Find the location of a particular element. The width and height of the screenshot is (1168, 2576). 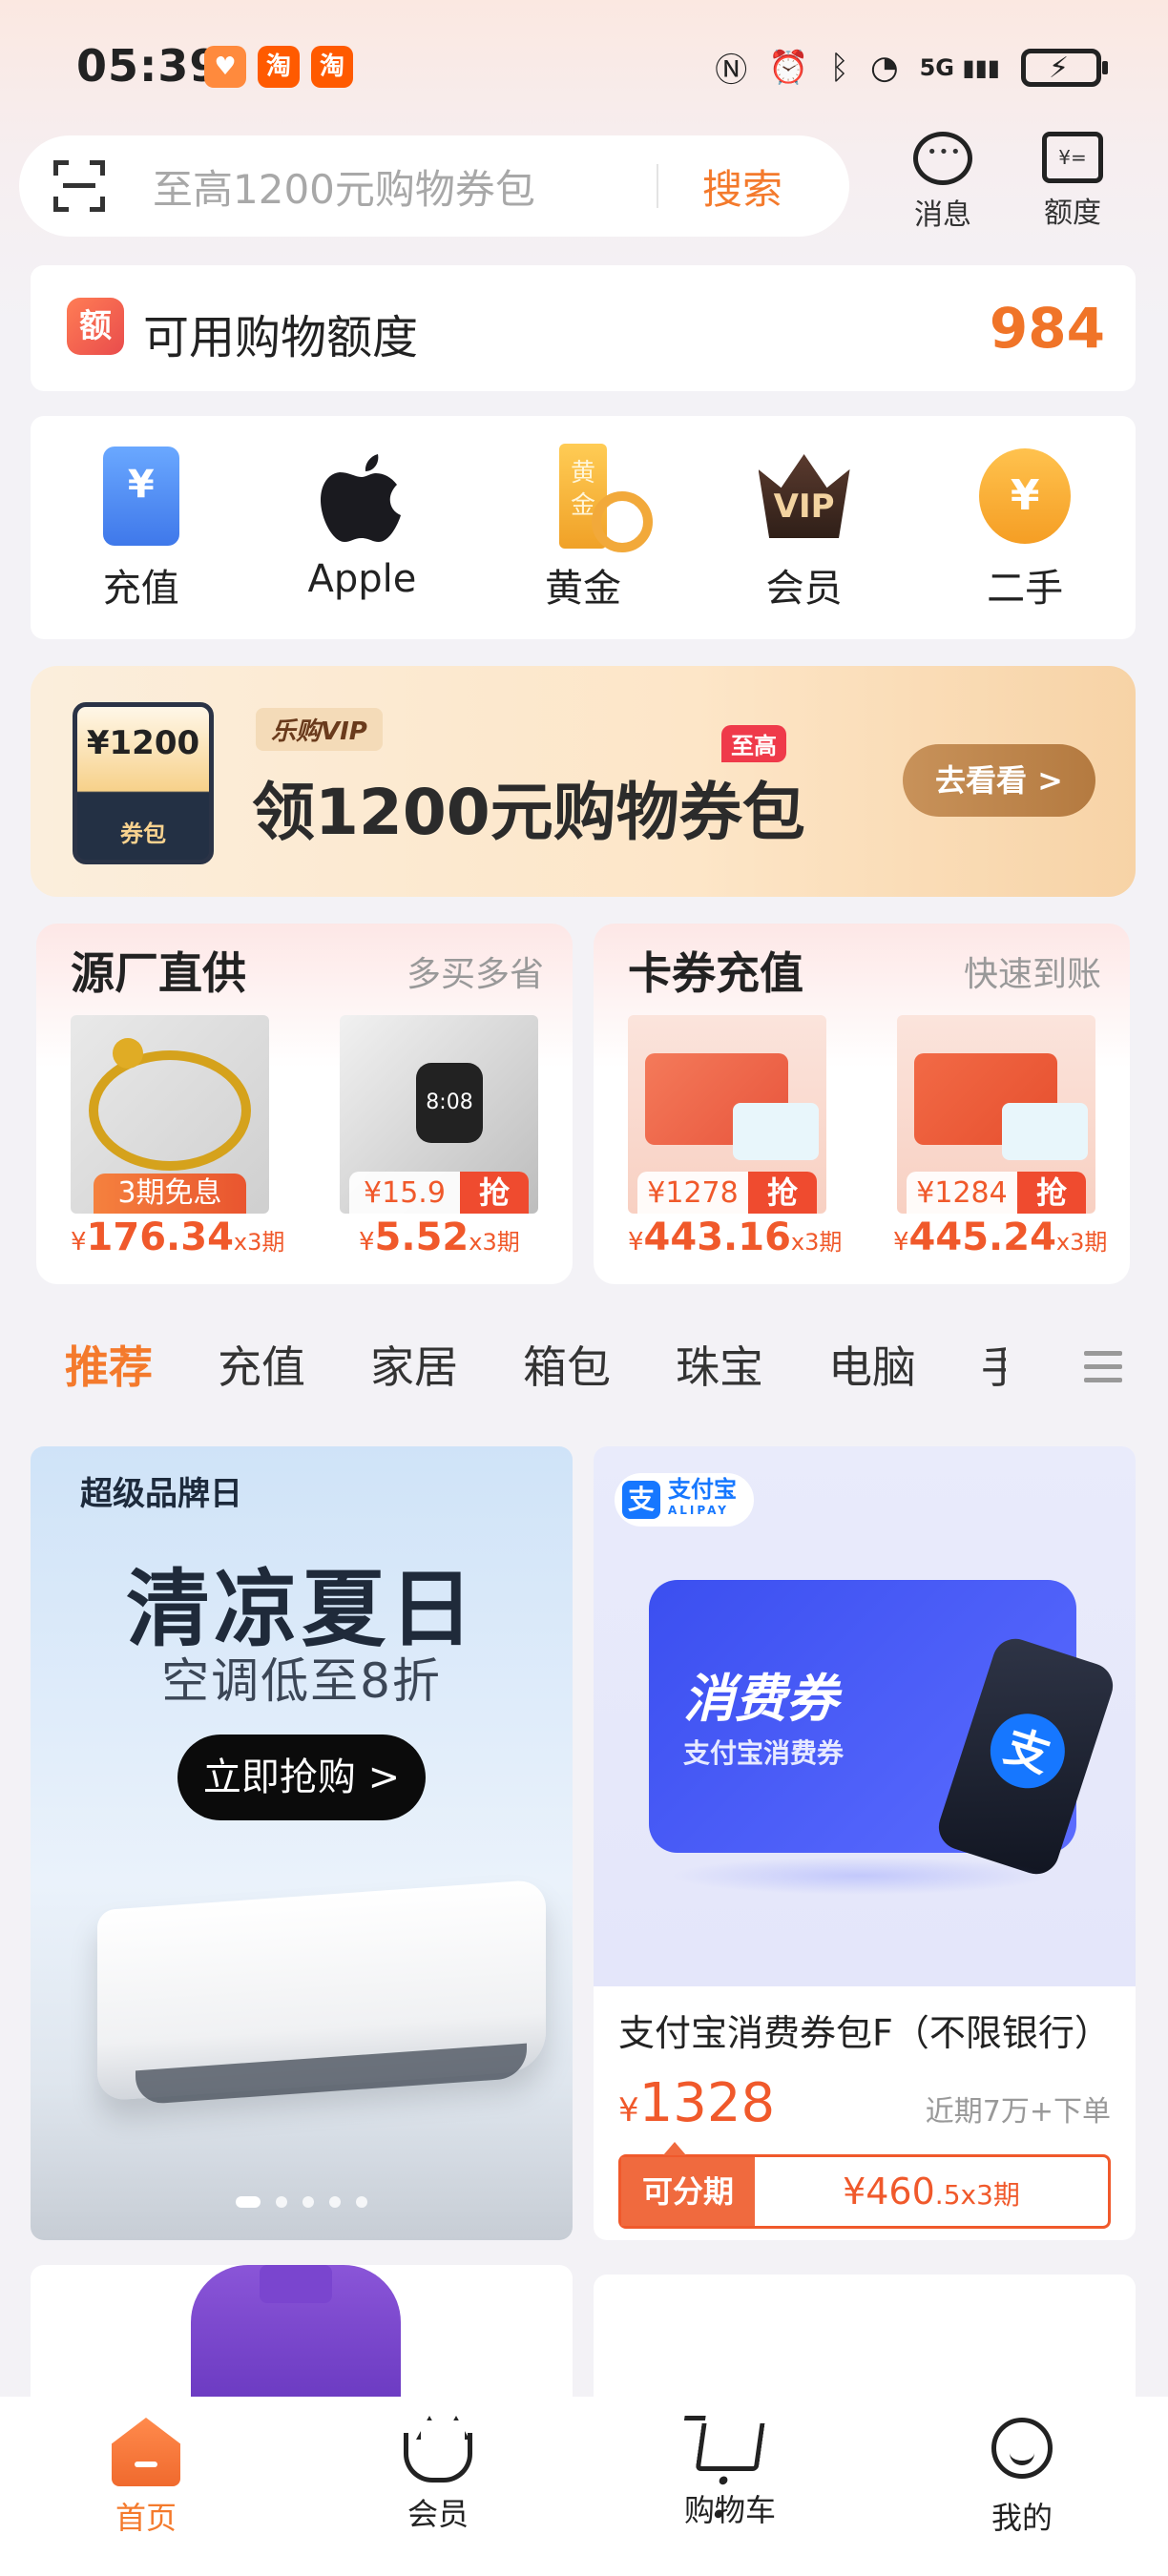

tab-jewelry: 珠宝 is located at coordinates (719, 1364).